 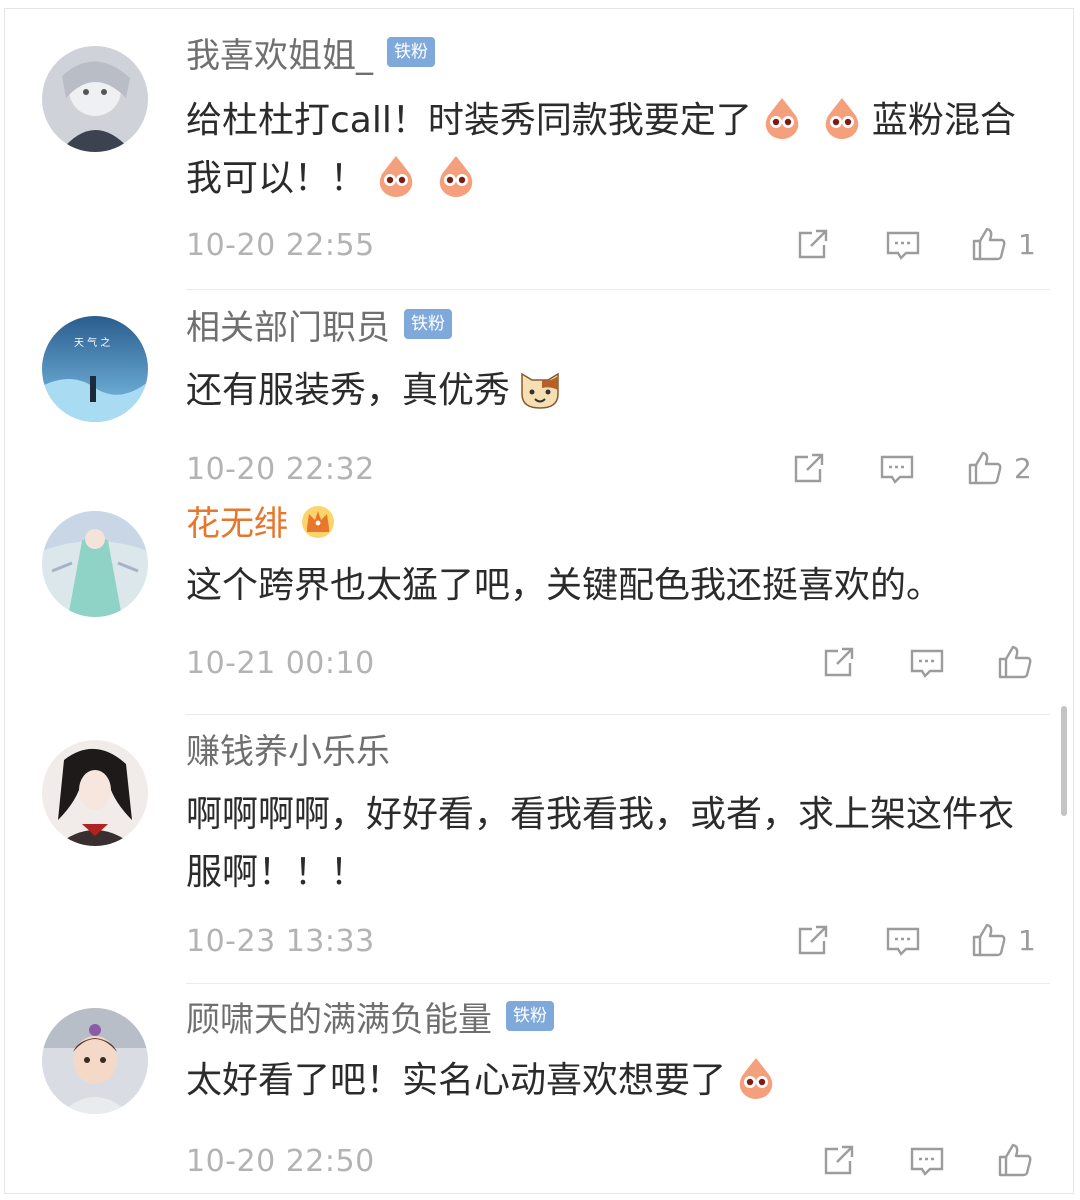 I want to click on comment-text-part: 啊啊啊啊，好好看，看我看我，或者，求上架这件衣服啊！！！, so click(x=600, y=843).